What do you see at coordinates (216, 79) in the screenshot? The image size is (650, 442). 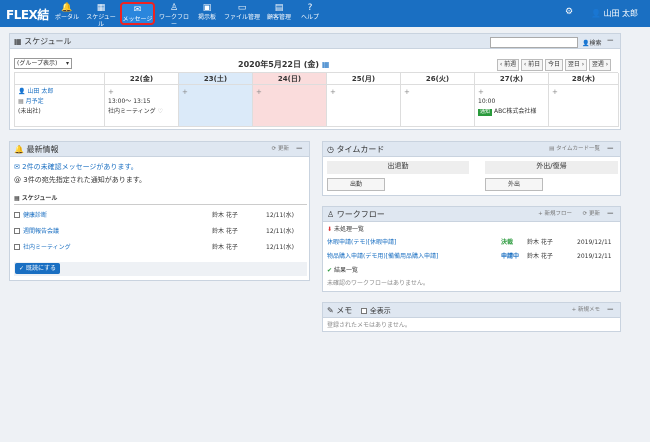 I see `day-header: 23(土)` at bounding box center [216, 79].